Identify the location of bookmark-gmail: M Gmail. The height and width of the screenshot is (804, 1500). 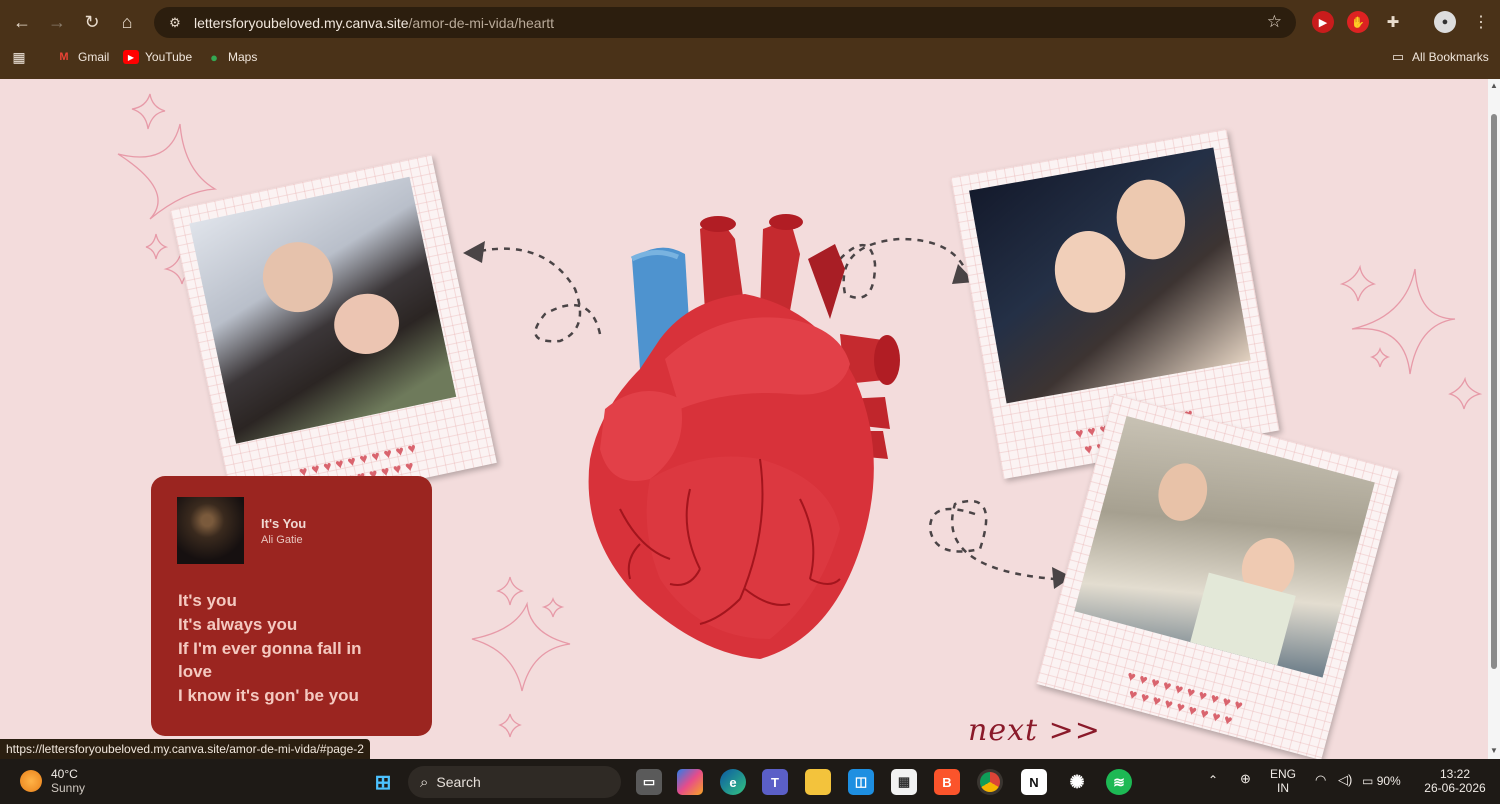
(82, 57).